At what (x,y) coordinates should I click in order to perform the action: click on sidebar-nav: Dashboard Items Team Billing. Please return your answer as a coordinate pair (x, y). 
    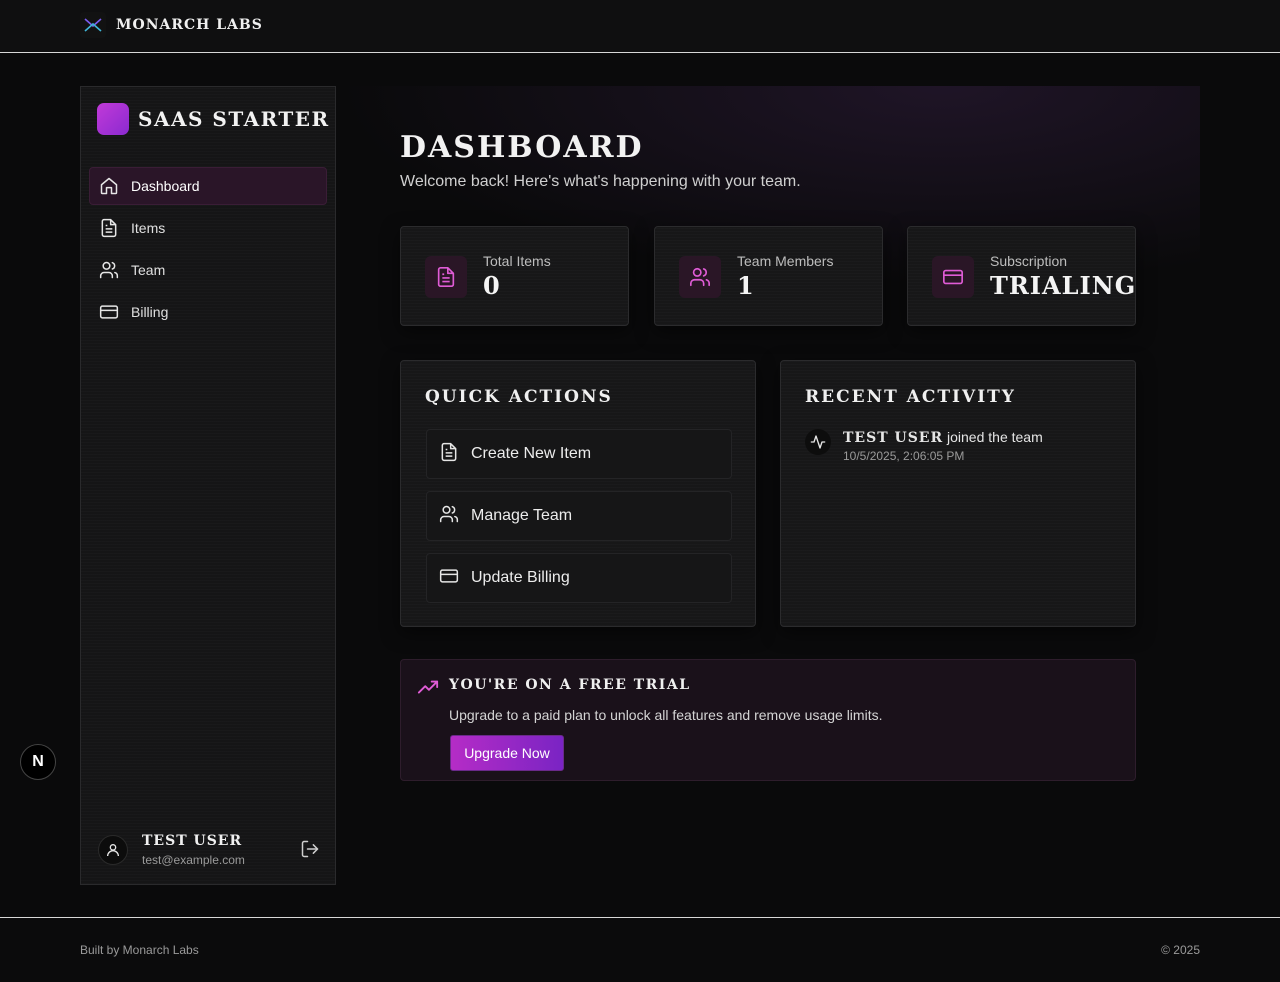
    Looking at the image, I should click on (208, 251).